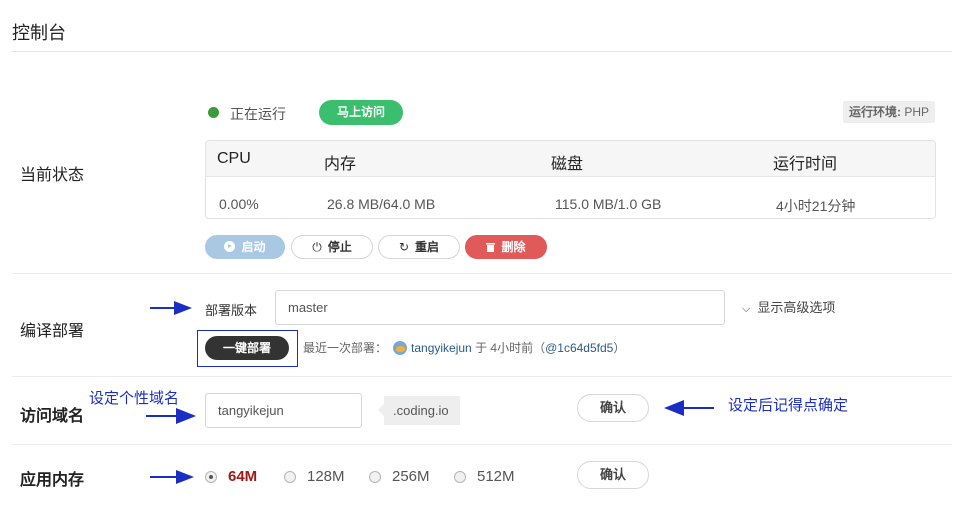  Describe the element at coordinates (427, 247) in the screenshot. I see `restart-button-label: 重启` at that location.